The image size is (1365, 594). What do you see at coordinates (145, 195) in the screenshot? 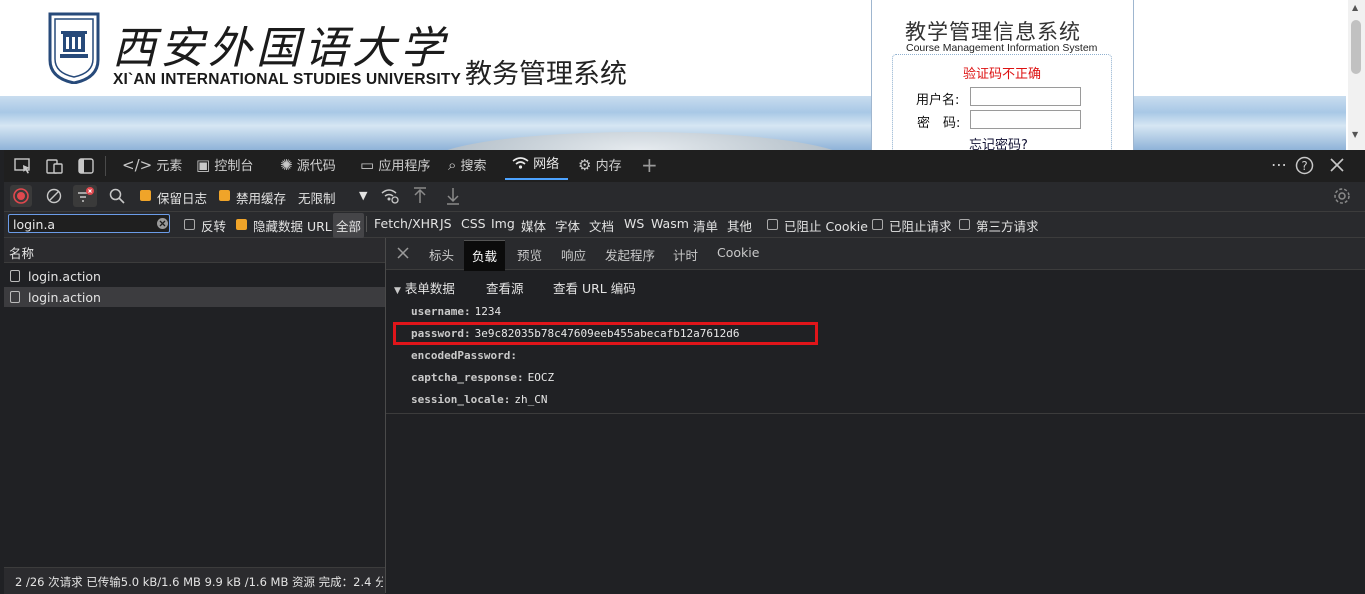
I see `preserve-log-checkbox` at bounding box center [145, 195].